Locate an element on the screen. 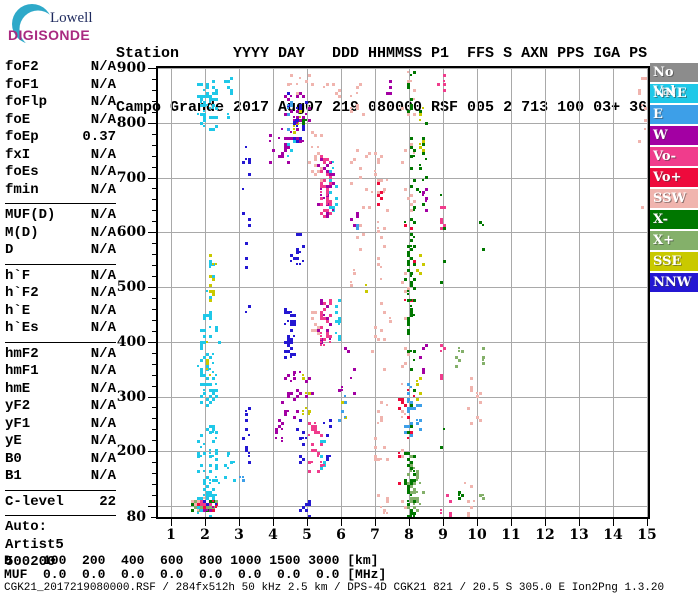  parameter-value: N/A is located at coordinates (103, 388).